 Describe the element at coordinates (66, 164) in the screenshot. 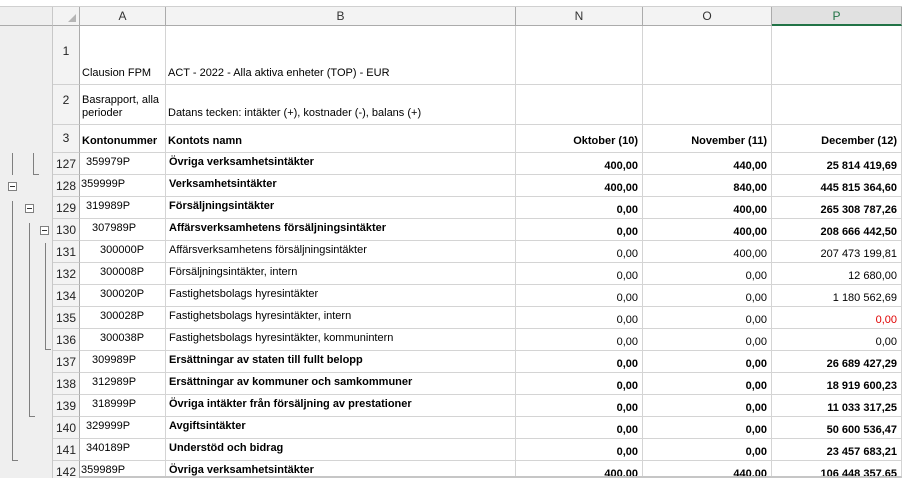

I see `row-header-127: 127` at that location.